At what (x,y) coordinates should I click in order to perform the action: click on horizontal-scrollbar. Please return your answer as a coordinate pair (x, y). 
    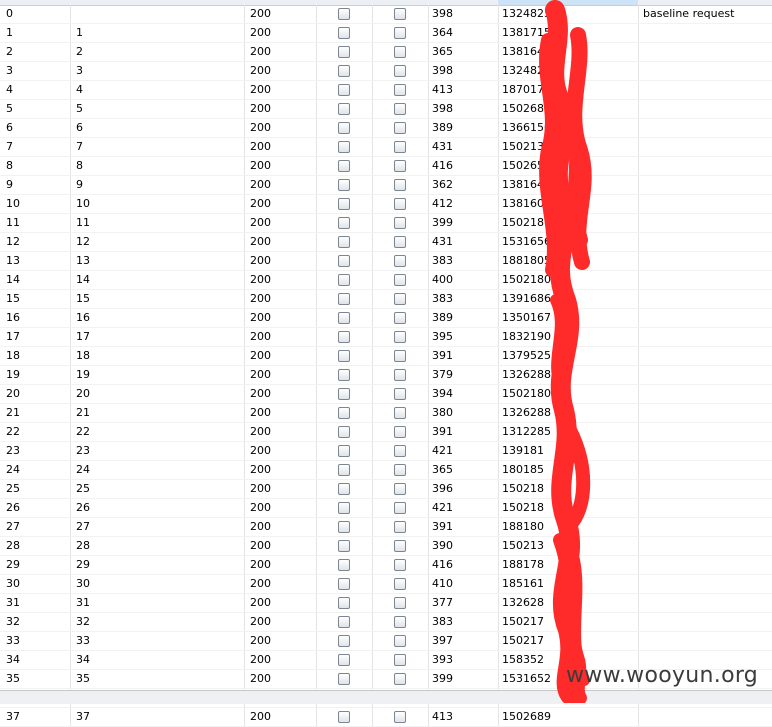
    Looking at the image, I should click on (386, 697).